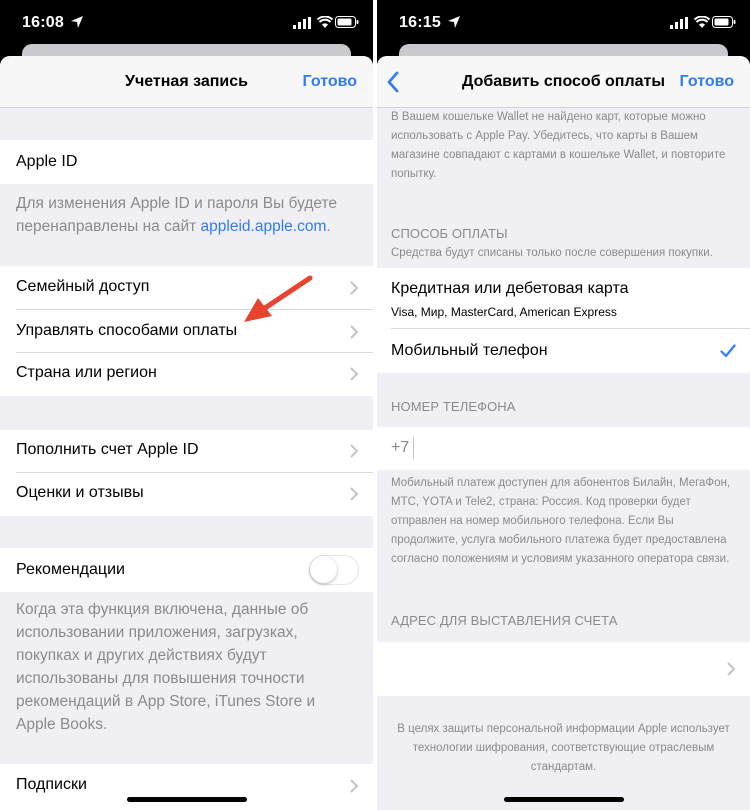 The image size is (750, 810). What do you see at coordinates (278, 298) in the screenshot?
I see `red-arrow-icon` at bounding box center [278, 298].